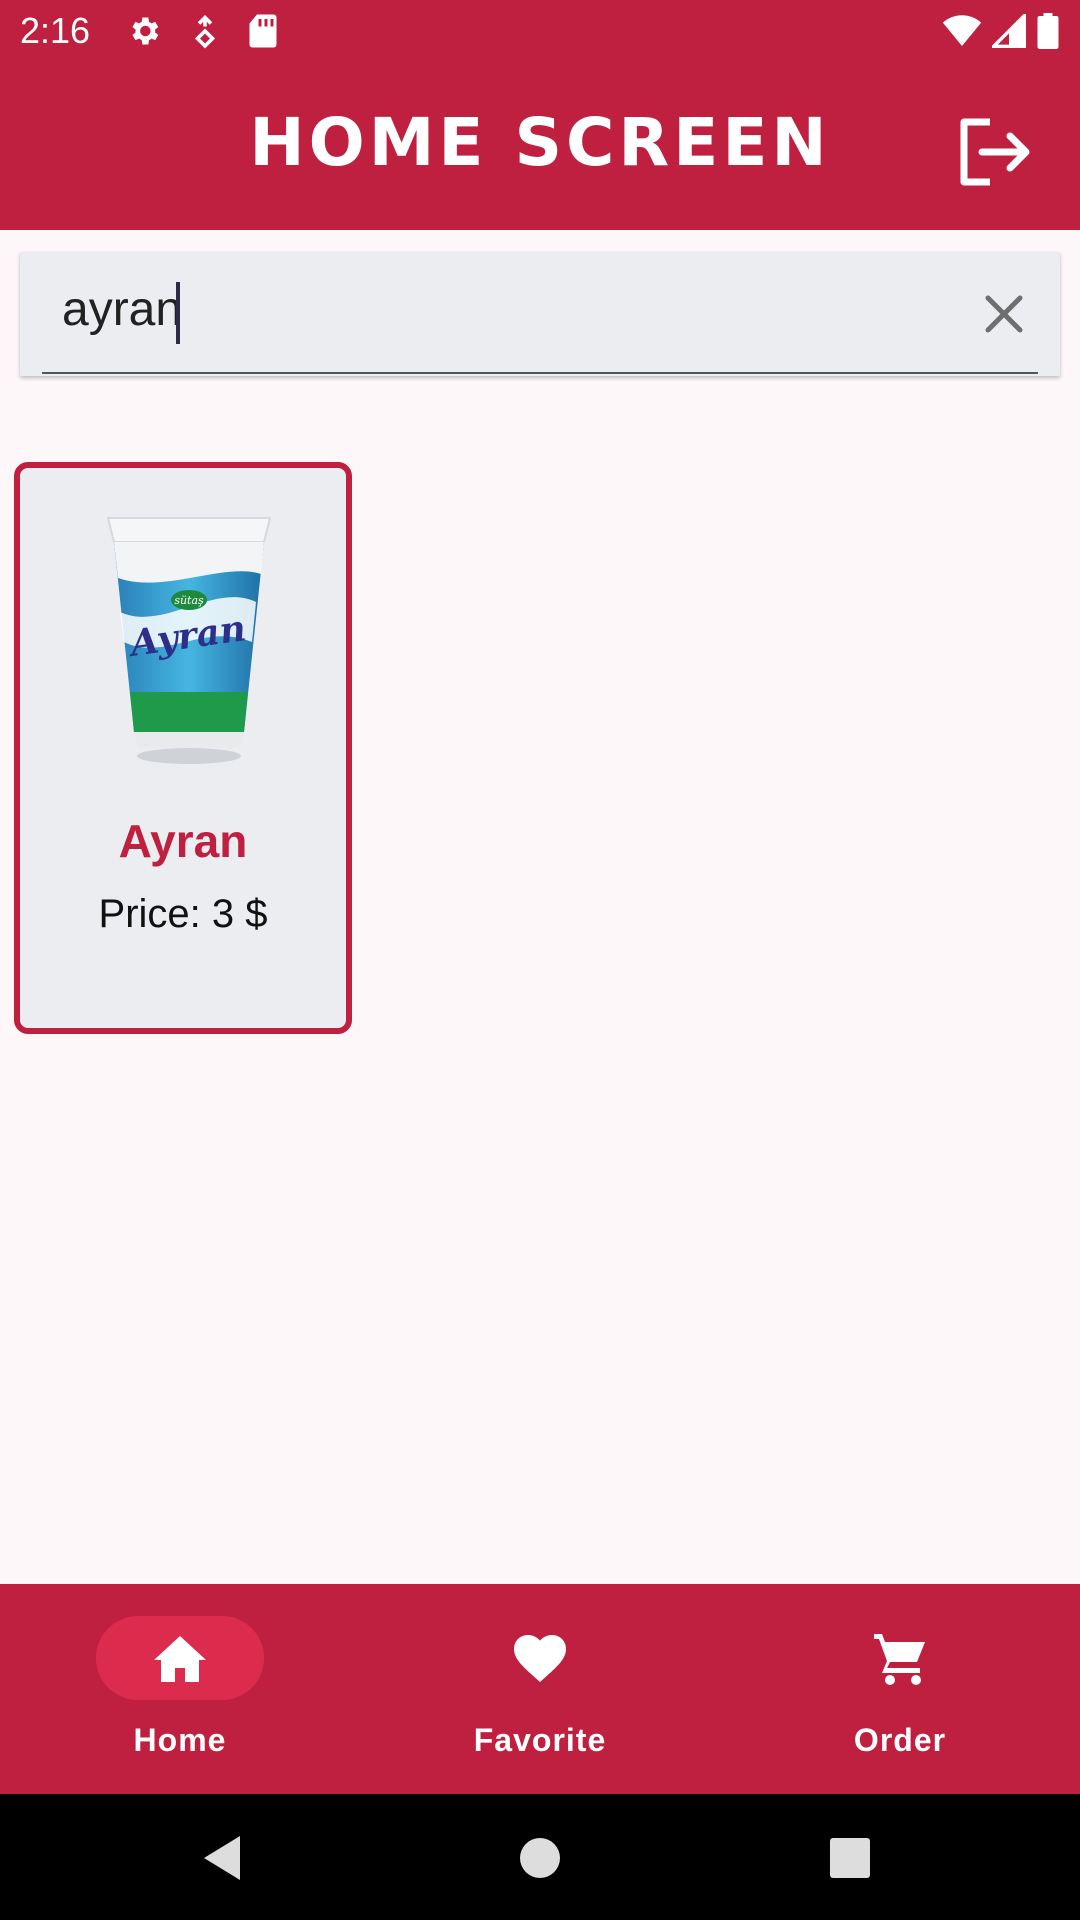 The width and height of the screenshot is (1080, 1920). Describe the element at coordinates (178, 313) in the screenshot. I see `text-caret` at that location.